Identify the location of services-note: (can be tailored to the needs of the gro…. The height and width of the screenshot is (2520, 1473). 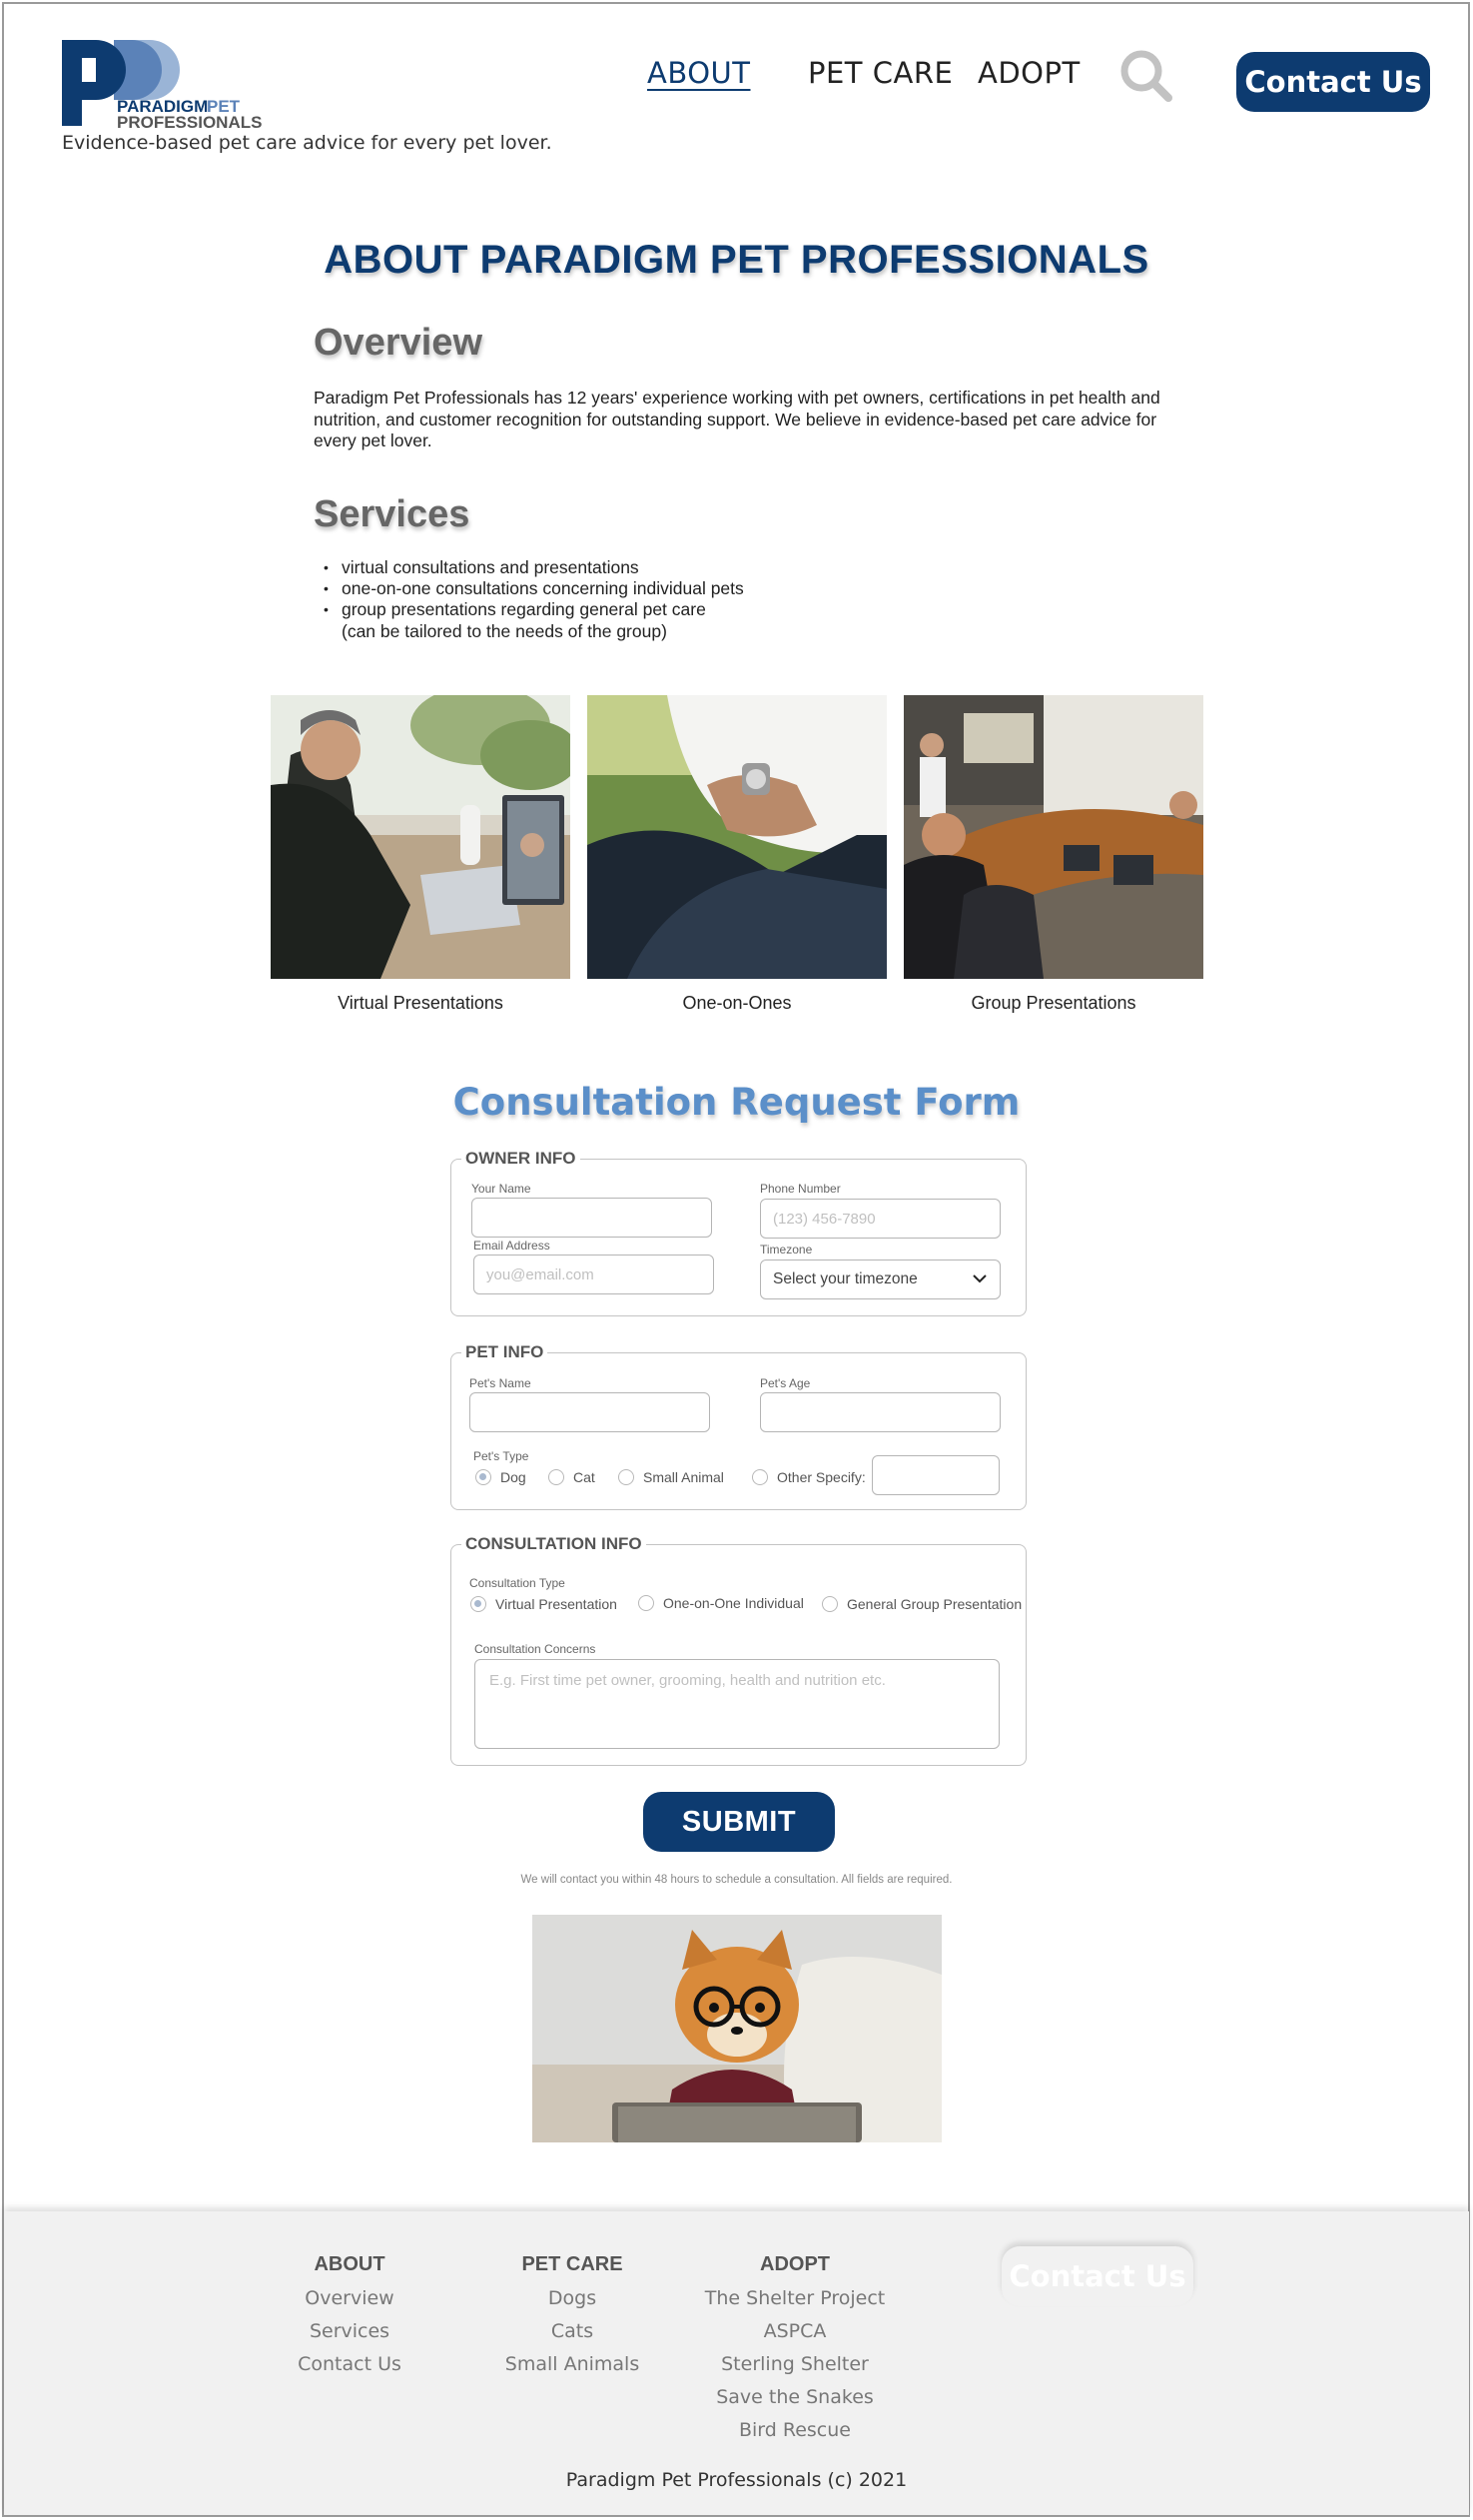
(505, 631).